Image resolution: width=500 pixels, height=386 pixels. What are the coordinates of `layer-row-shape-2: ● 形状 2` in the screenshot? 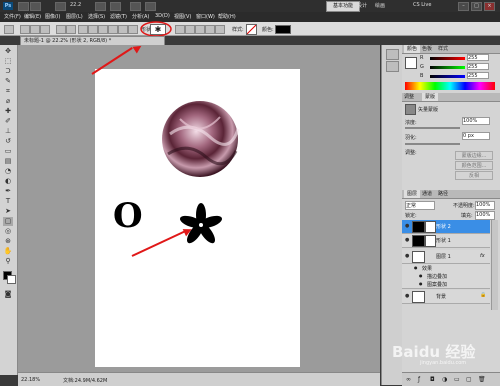 It's located at (446, 227).